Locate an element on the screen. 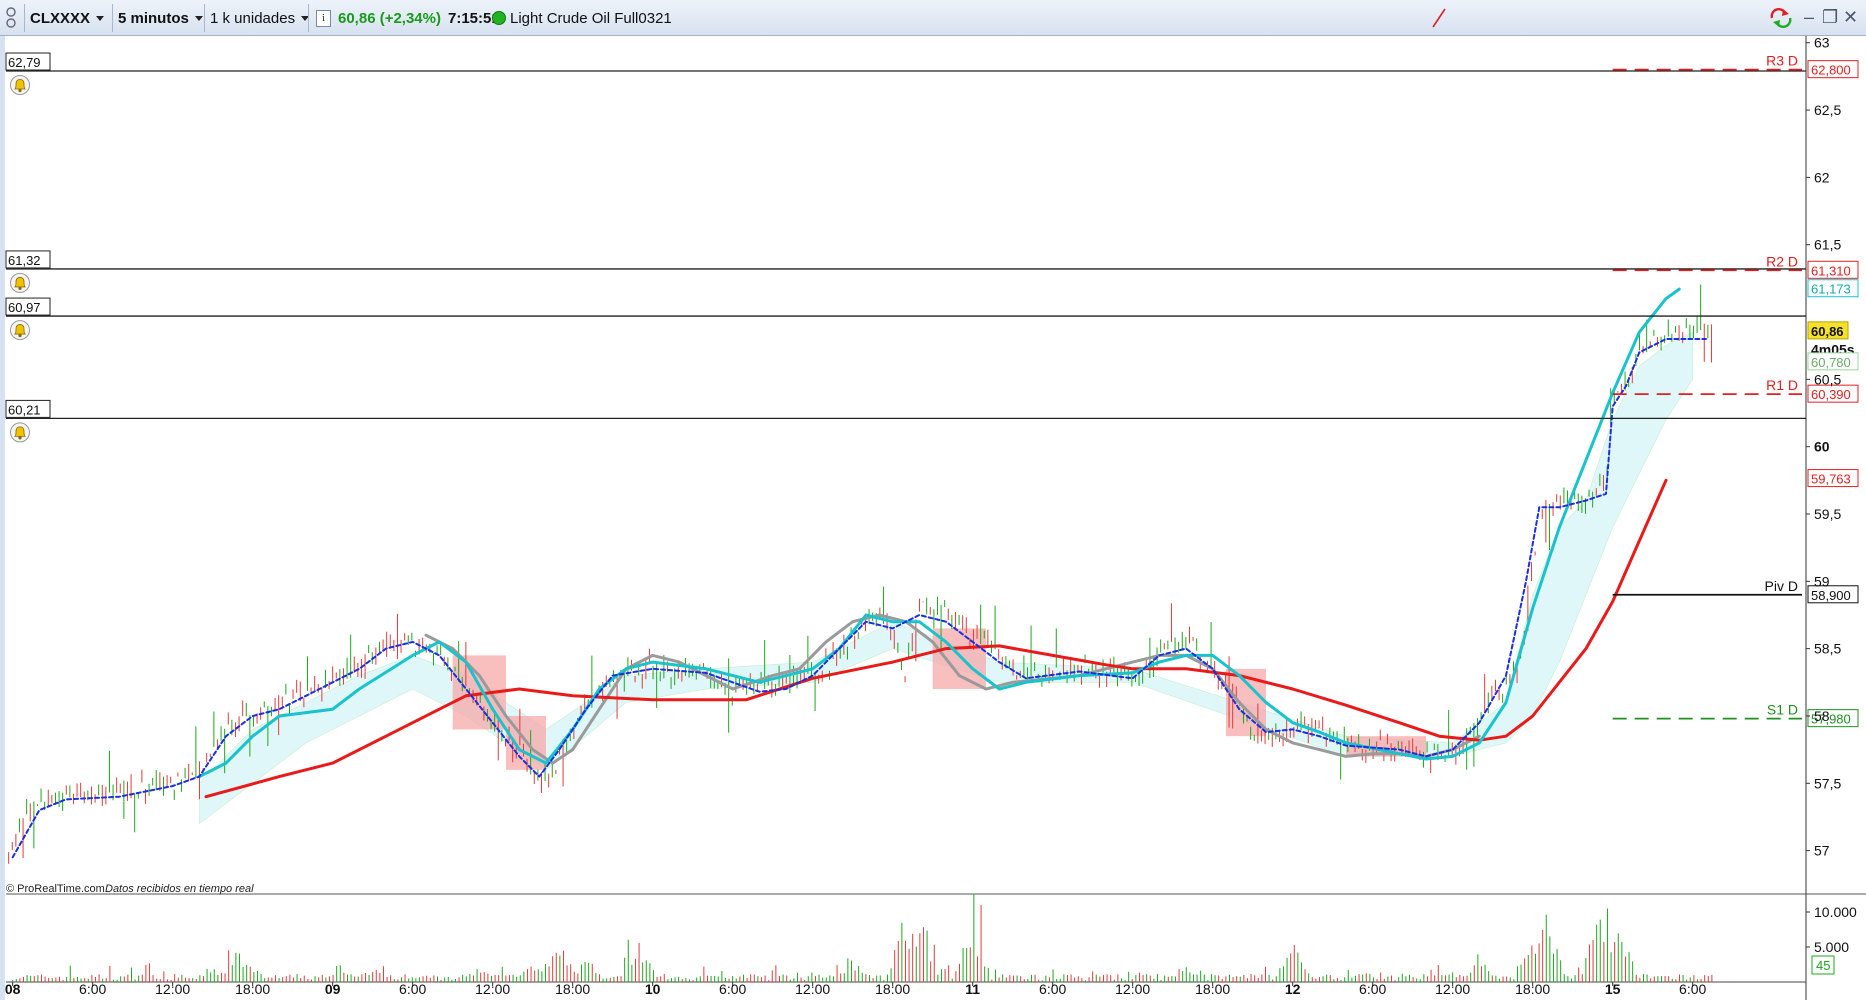 The height and width of the screenshot is (1000, 1866). alert-label: 61,32 is located at coordinates (24, 260).